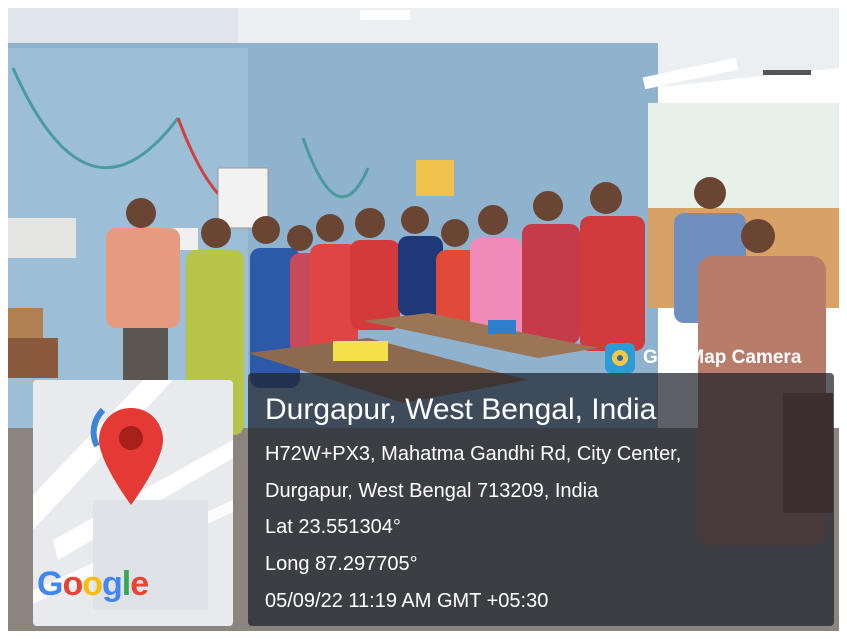 This screenshot has height=639, width=847. What do you see at coordinates (432, 491) in the screenshot?
I see `address-line-2: Durgapur, West Bengal 713209, India` at bounding box center [432, 491].